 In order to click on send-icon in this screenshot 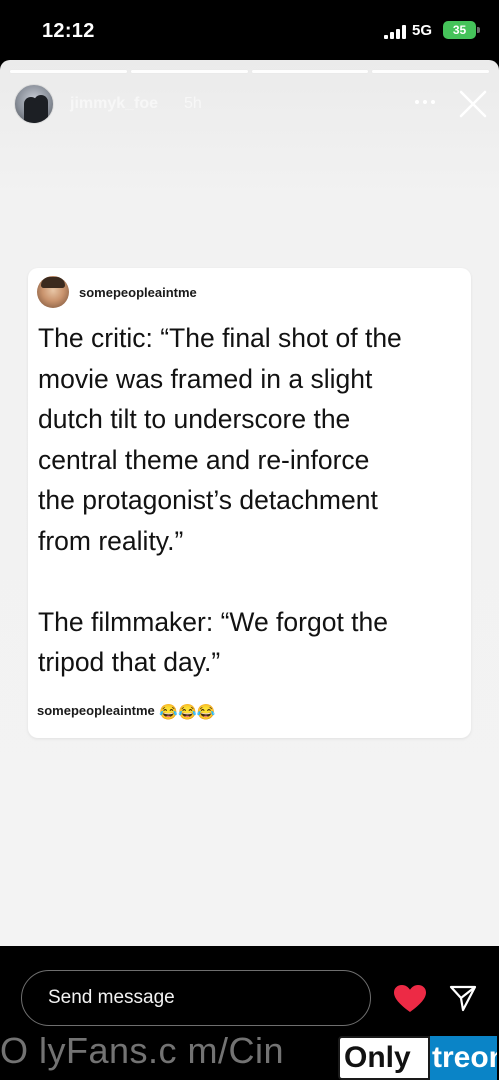, I will do `click(463, 998)`.